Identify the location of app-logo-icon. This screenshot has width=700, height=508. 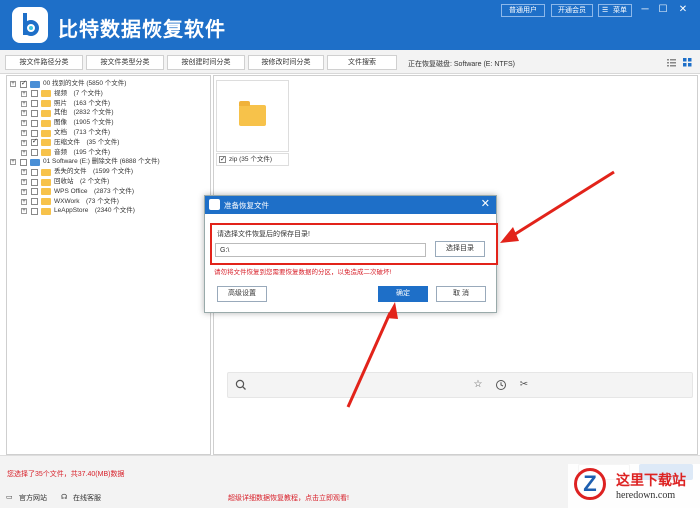
(30, 25).